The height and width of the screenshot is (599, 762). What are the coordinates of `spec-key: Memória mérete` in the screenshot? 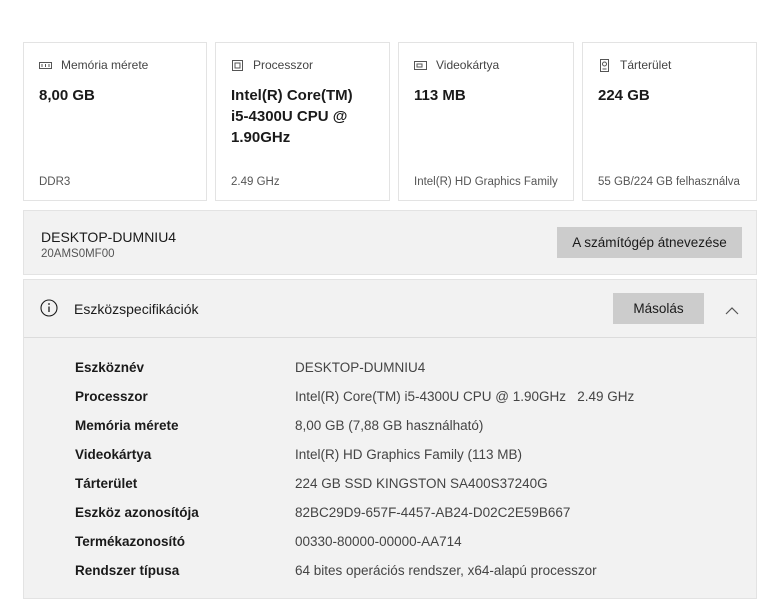 It's located at (127, 425).